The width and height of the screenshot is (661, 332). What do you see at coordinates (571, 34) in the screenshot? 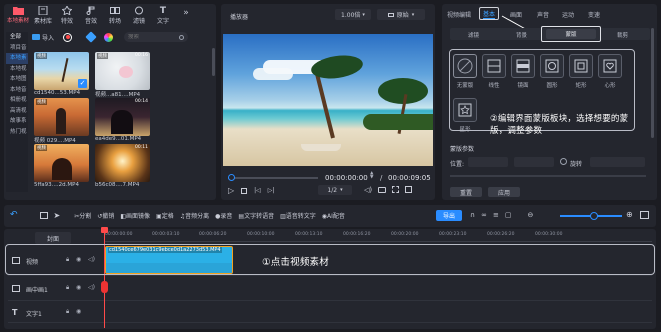
I see `subtab-mask: 蒙版` at bounding box center [571, 34].